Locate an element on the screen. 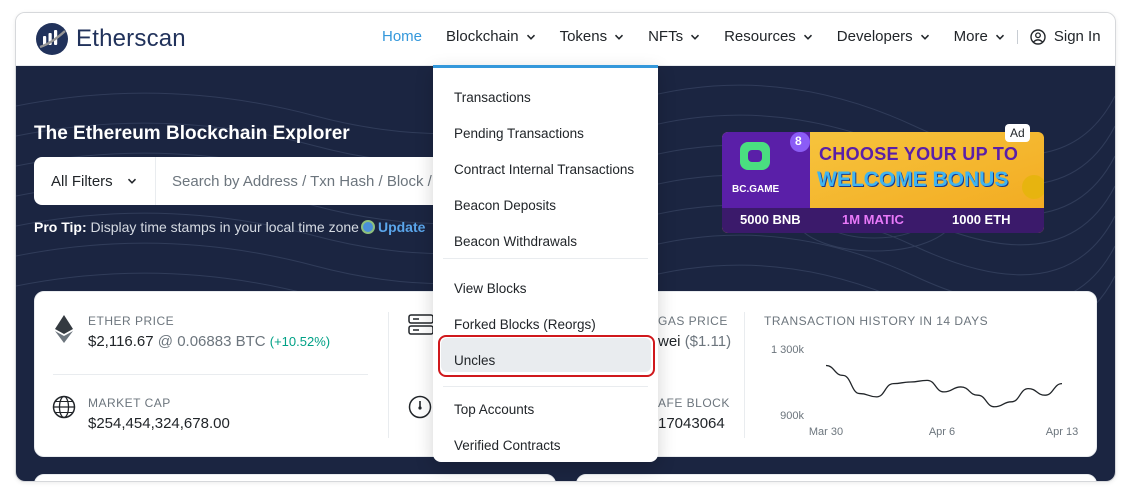  speedometer-icon is located at coordinates (420, 407).